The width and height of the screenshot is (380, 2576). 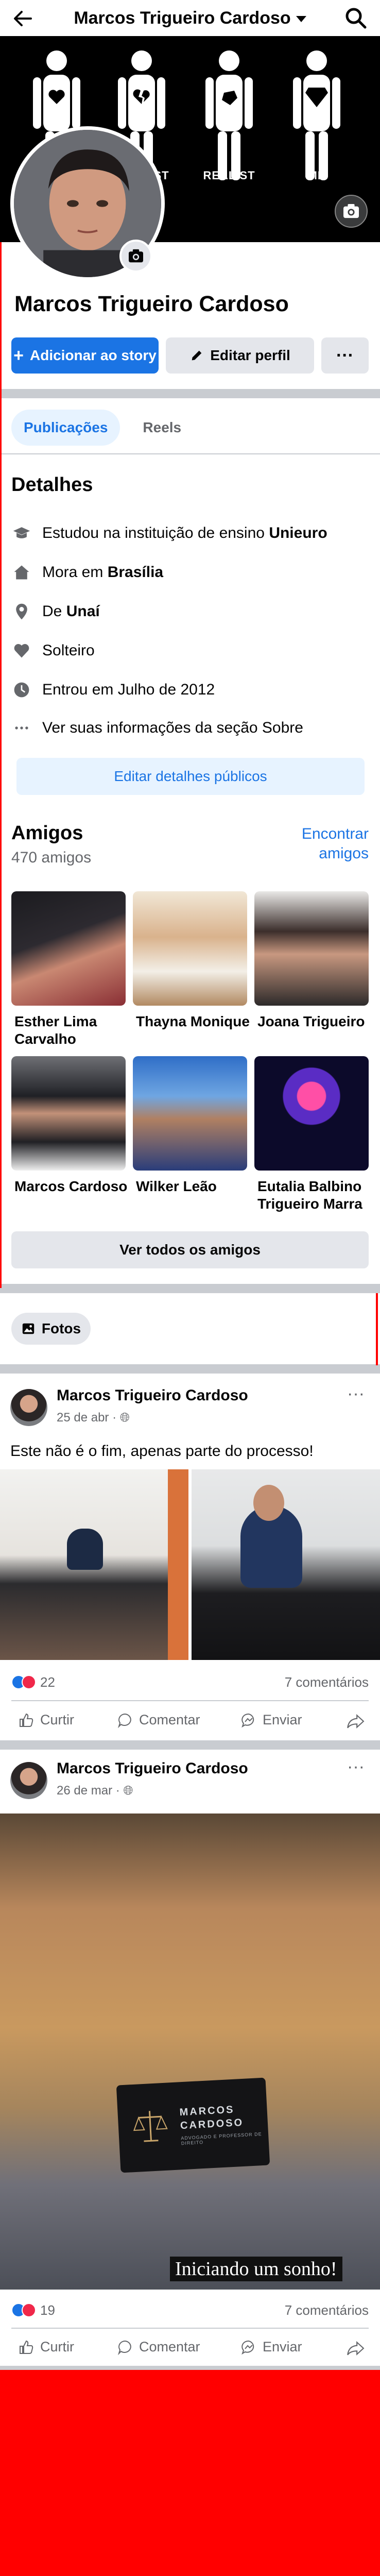 I want to click on post-date-text: 25 de abr ·, so click(x=89, y=1418).